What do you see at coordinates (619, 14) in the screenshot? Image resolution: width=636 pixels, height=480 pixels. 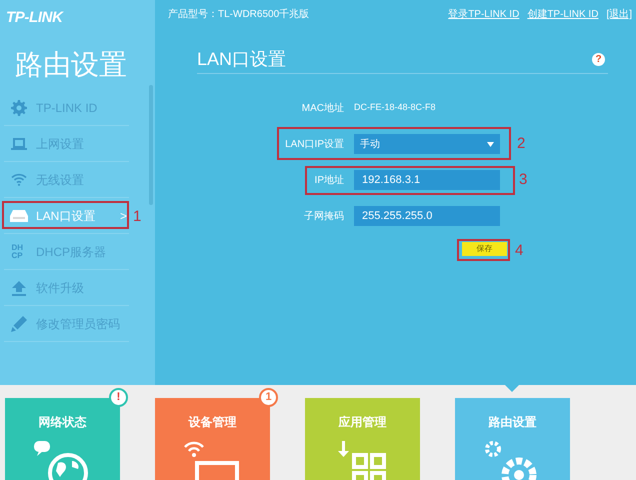 I see `header-link: [退出]` at bounding box center [619, 14].